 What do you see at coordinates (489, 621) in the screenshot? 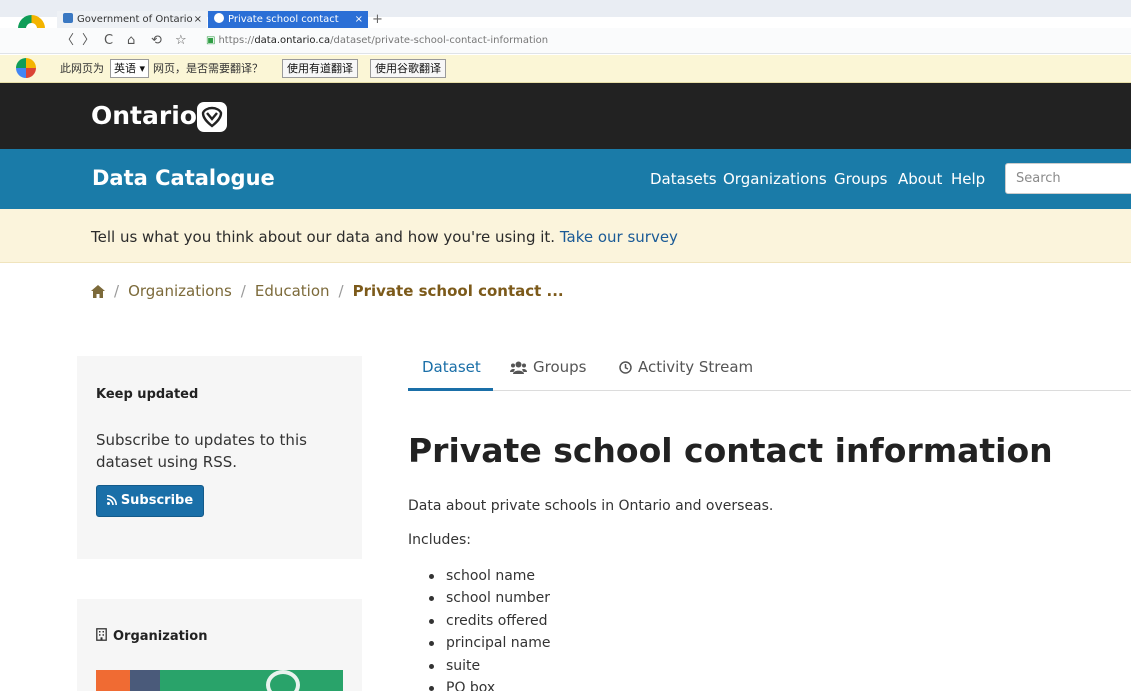
I see `list-item: credits offered` at bounding box center [489, 621].